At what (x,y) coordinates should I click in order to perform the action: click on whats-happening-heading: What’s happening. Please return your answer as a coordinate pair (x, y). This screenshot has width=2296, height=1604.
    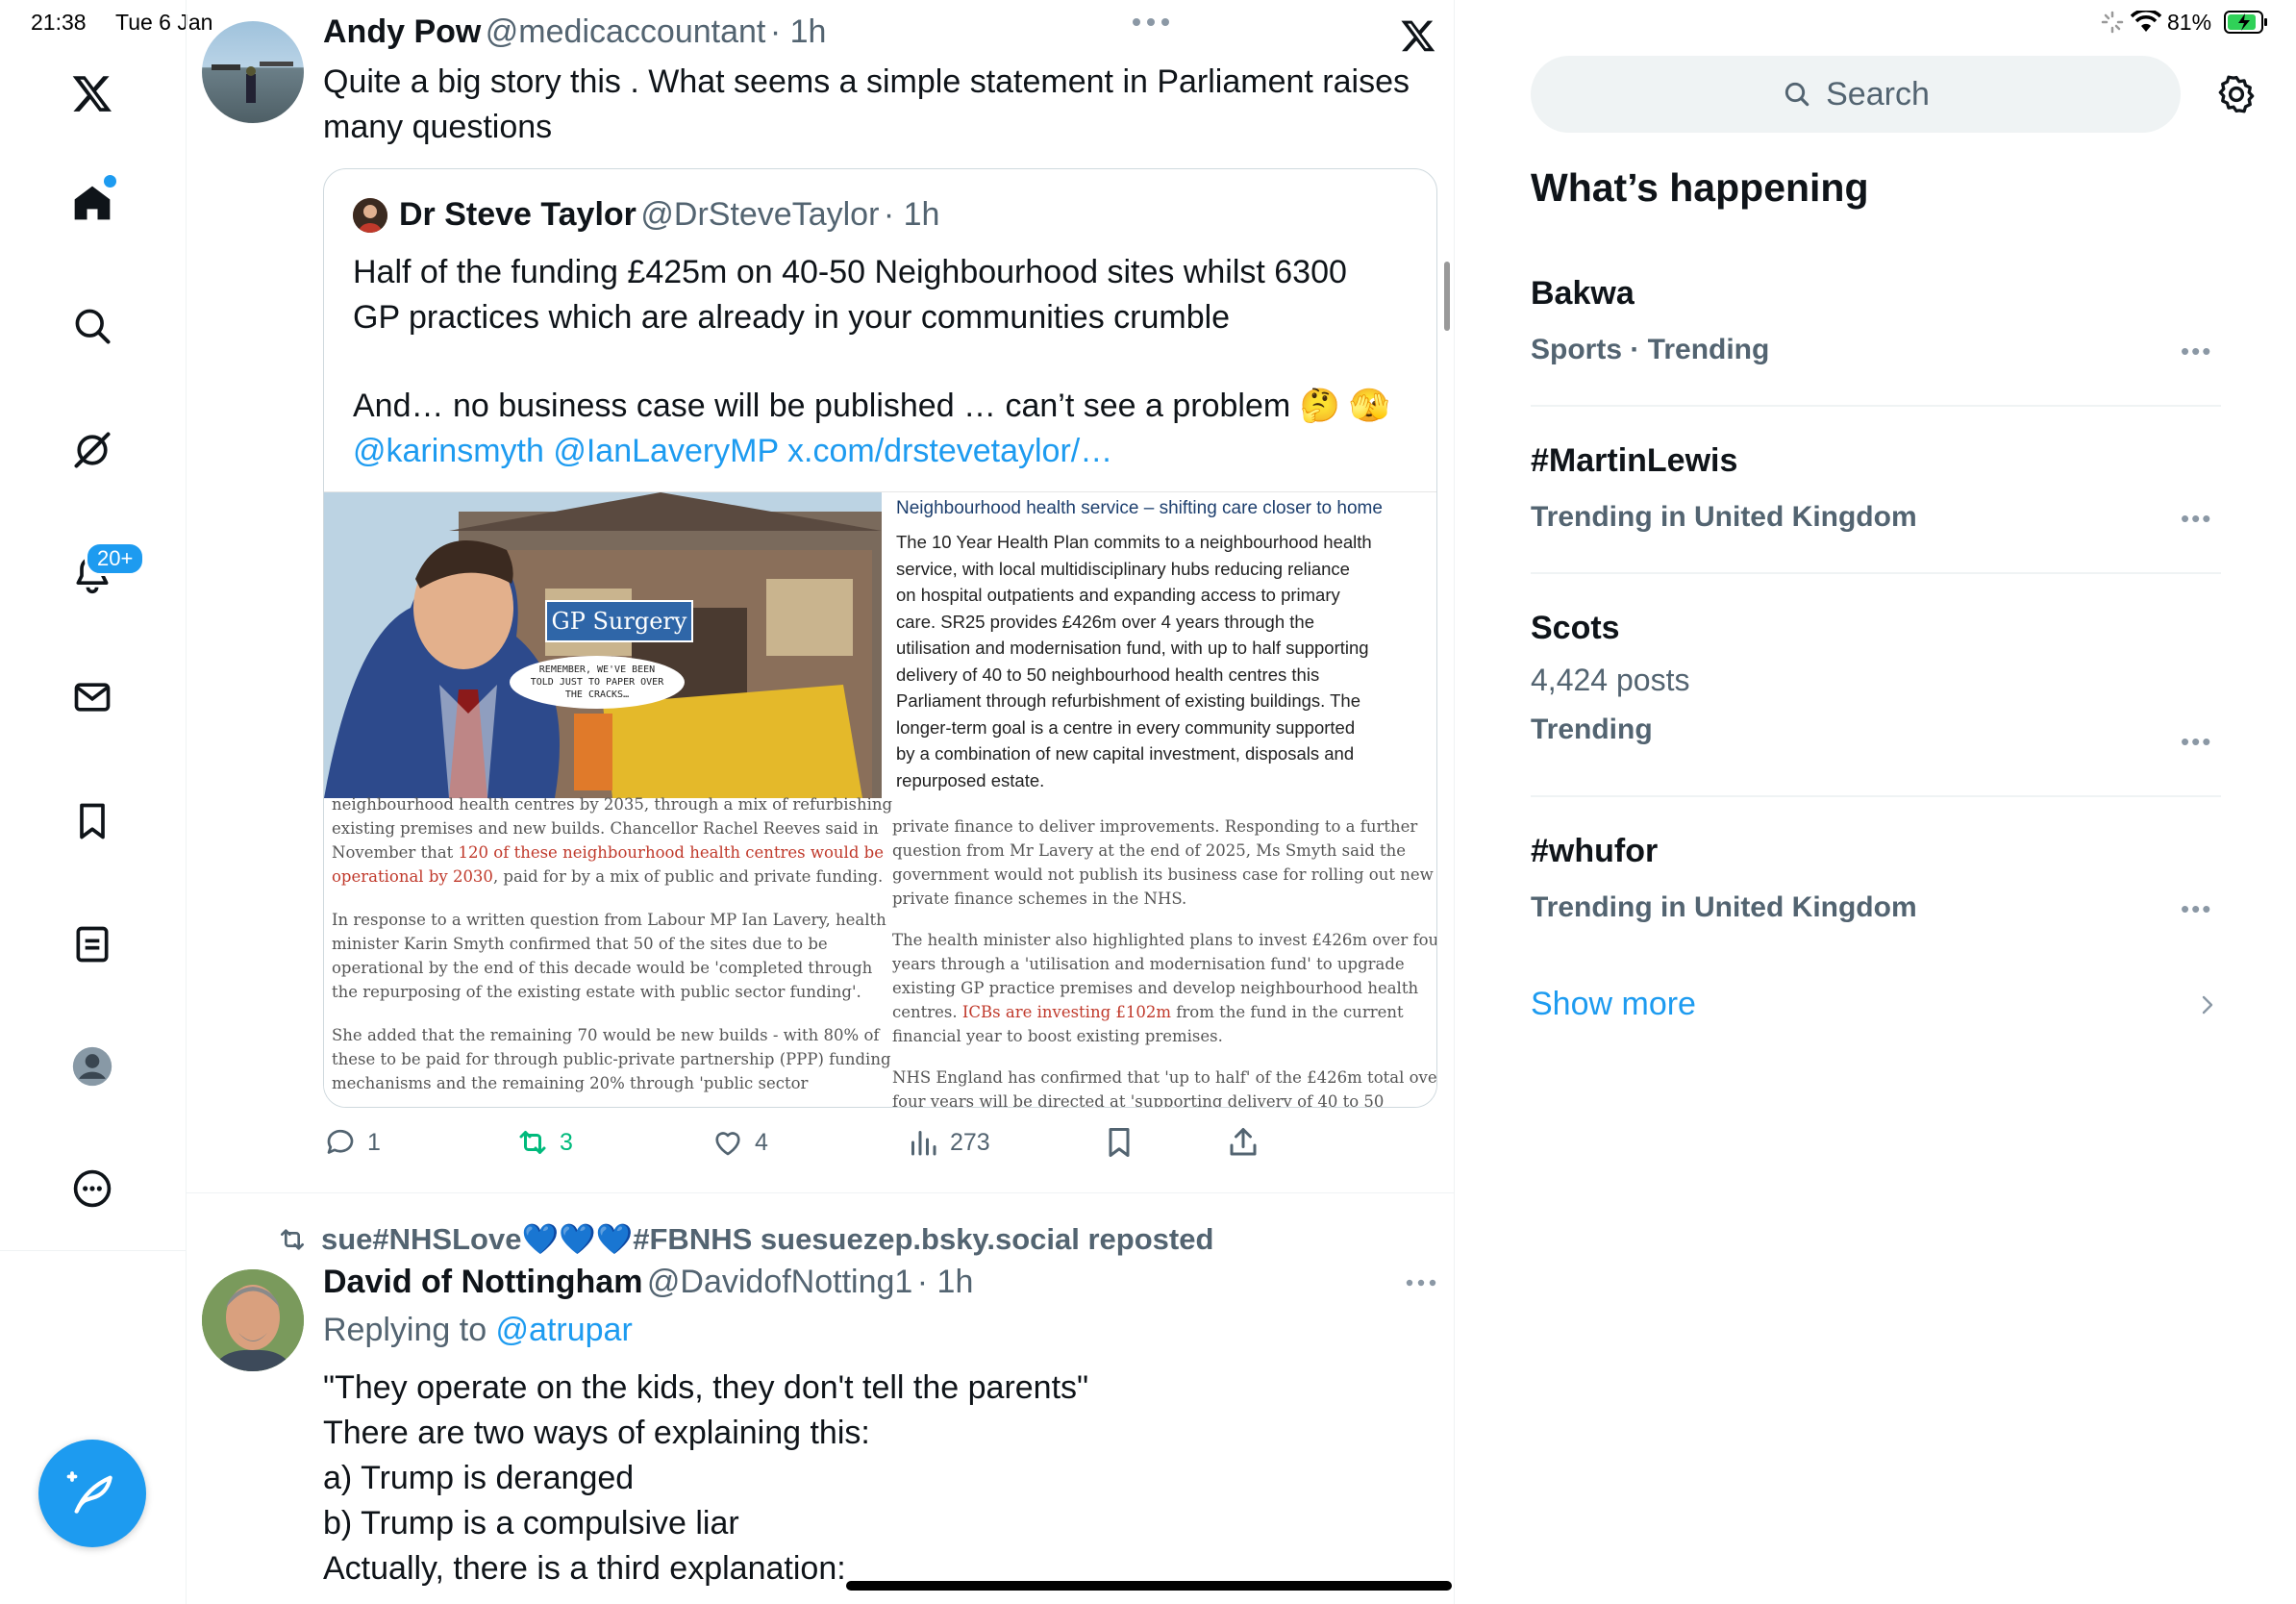
    Looking at the image, I should click on (1700, 187).